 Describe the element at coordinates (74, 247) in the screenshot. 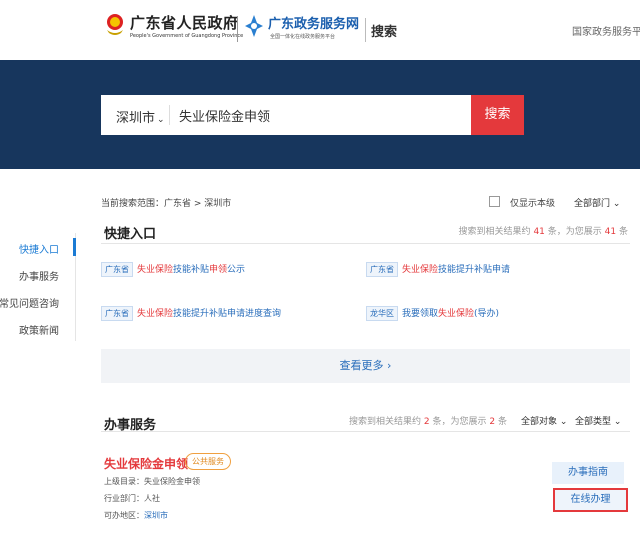

I see `active-indicator` at that location.